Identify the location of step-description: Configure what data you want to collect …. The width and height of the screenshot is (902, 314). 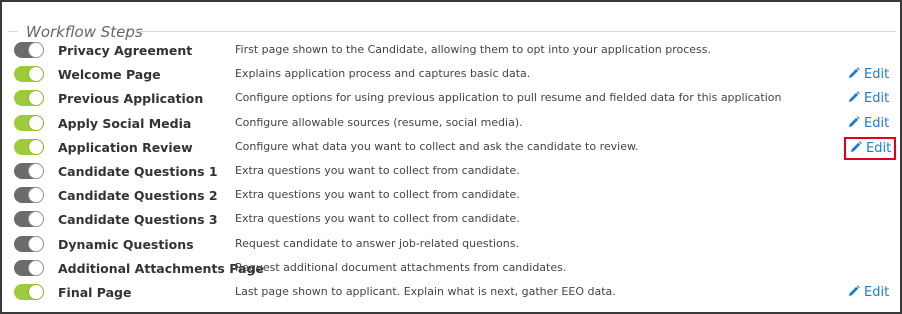
(437, 146).